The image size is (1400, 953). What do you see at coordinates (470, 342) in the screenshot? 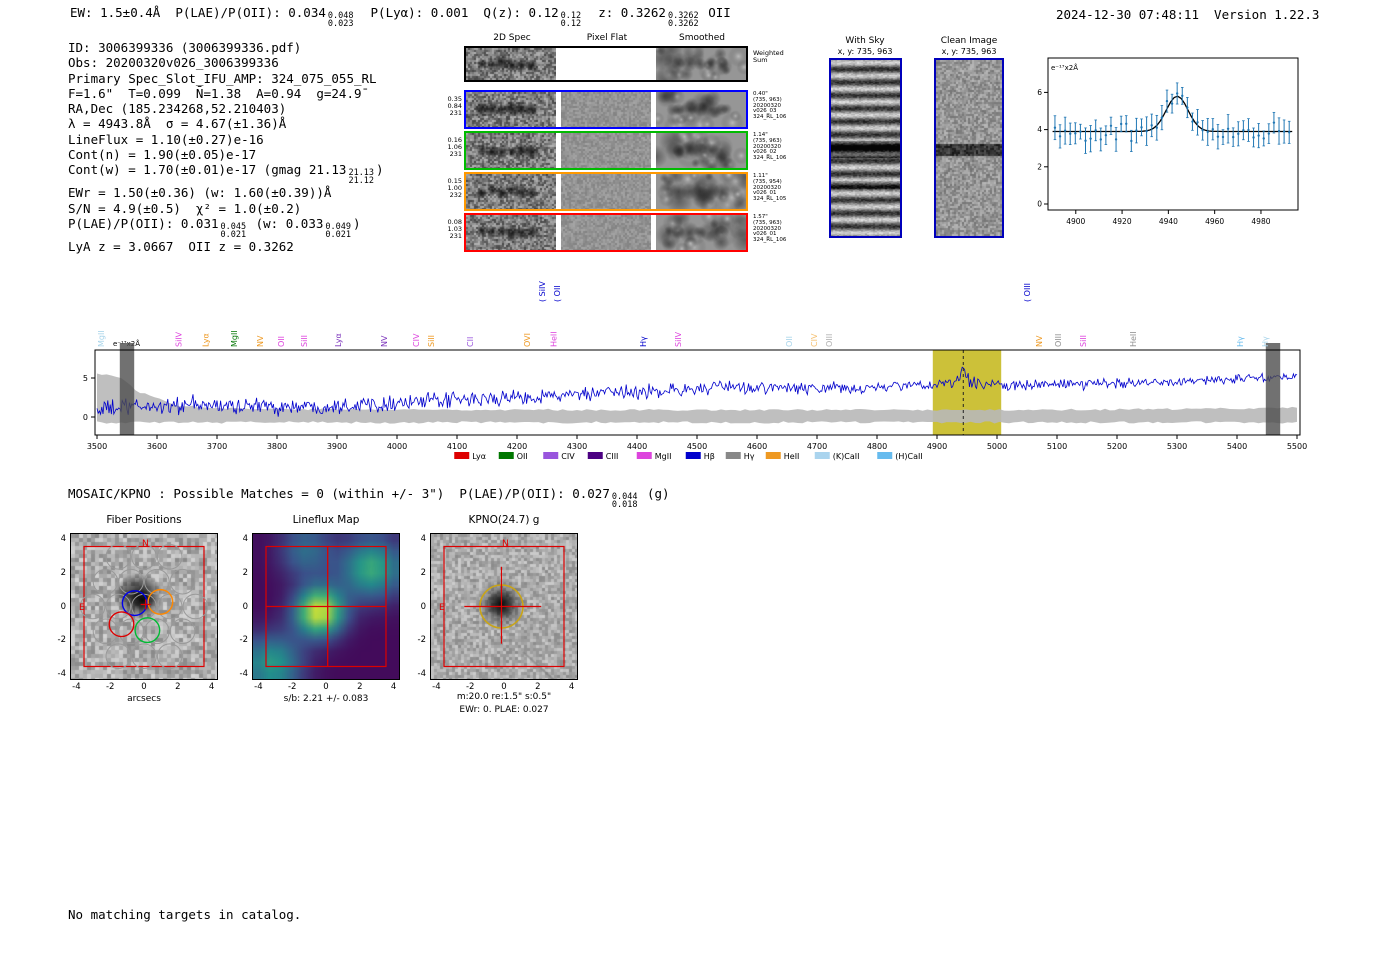
I see `emission-line-label: CII` at bounding box center [470, 342].